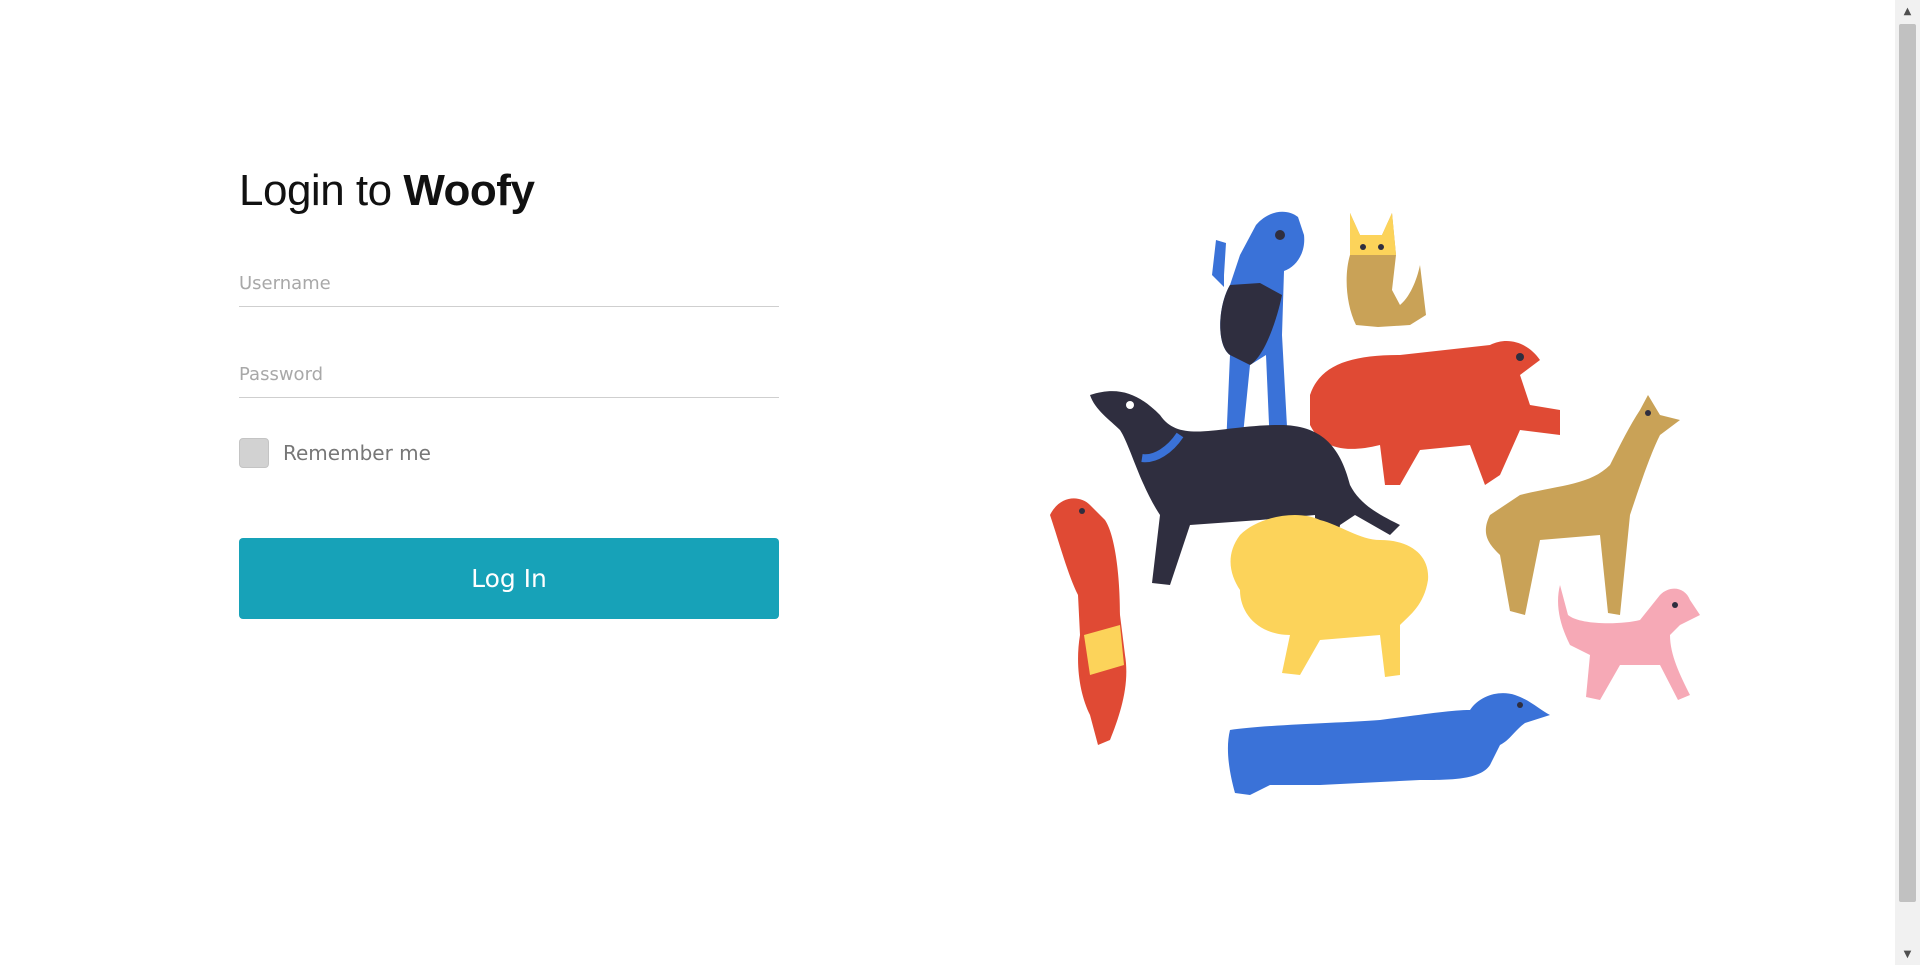  I want to click on password-input, so click(509, 374).